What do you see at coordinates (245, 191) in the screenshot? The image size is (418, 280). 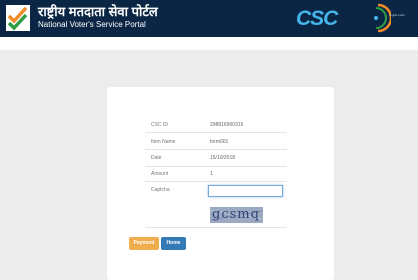 I see `captcha-input` at bounding box center [245, 191].